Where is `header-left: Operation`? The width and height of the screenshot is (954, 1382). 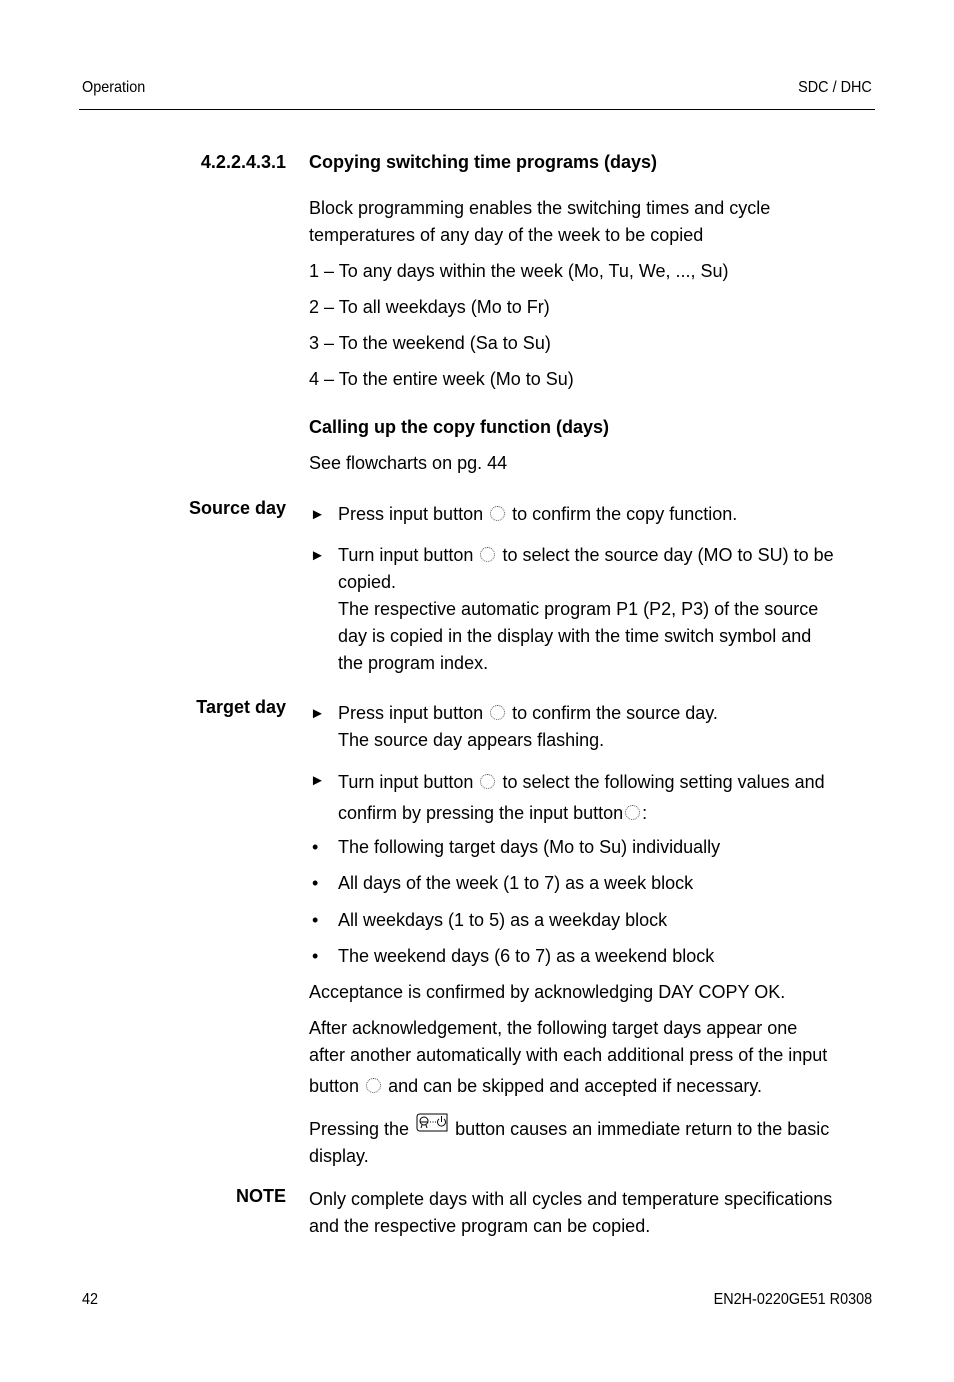 header-left: Operation is located at coordinates (114, 87).